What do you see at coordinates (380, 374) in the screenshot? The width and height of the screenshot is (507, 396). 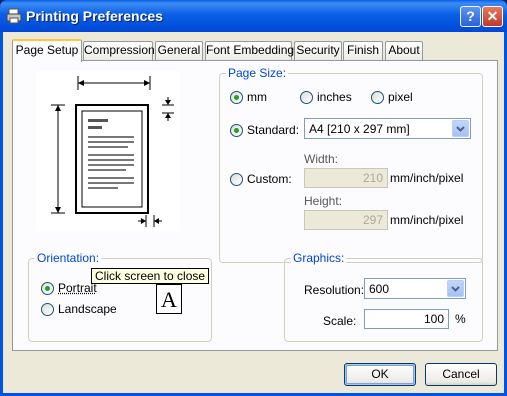 I see `ok-button: OK` at bounding box center [380, 374].